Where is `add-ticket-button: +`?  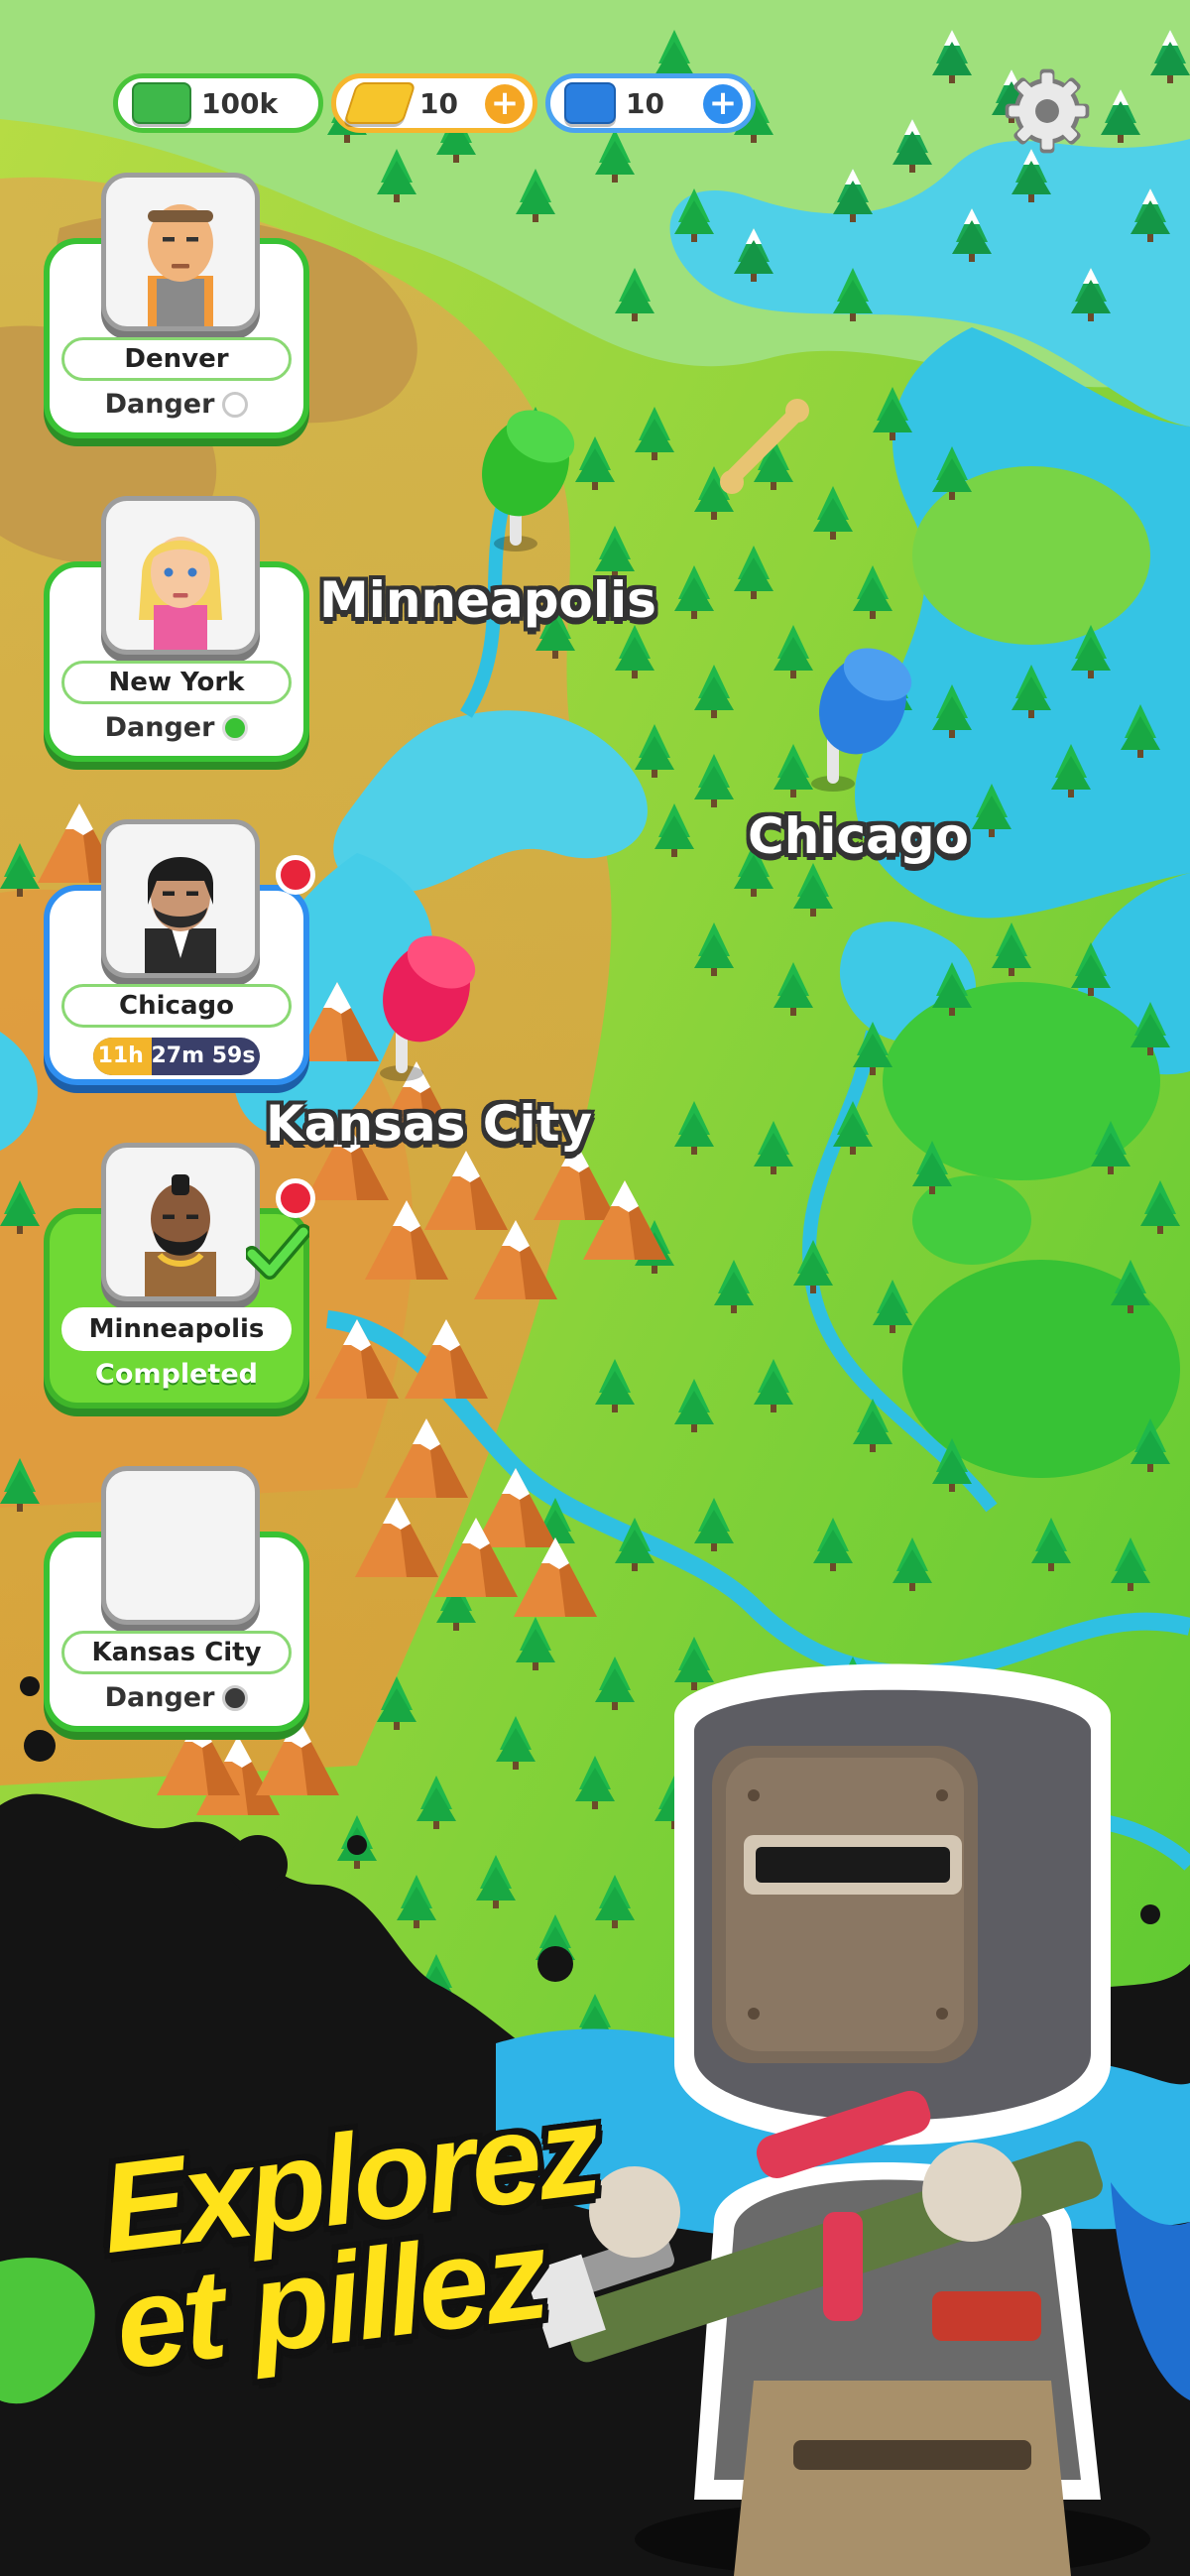 add-ticket-button: + is located at coordinates (723, 104).